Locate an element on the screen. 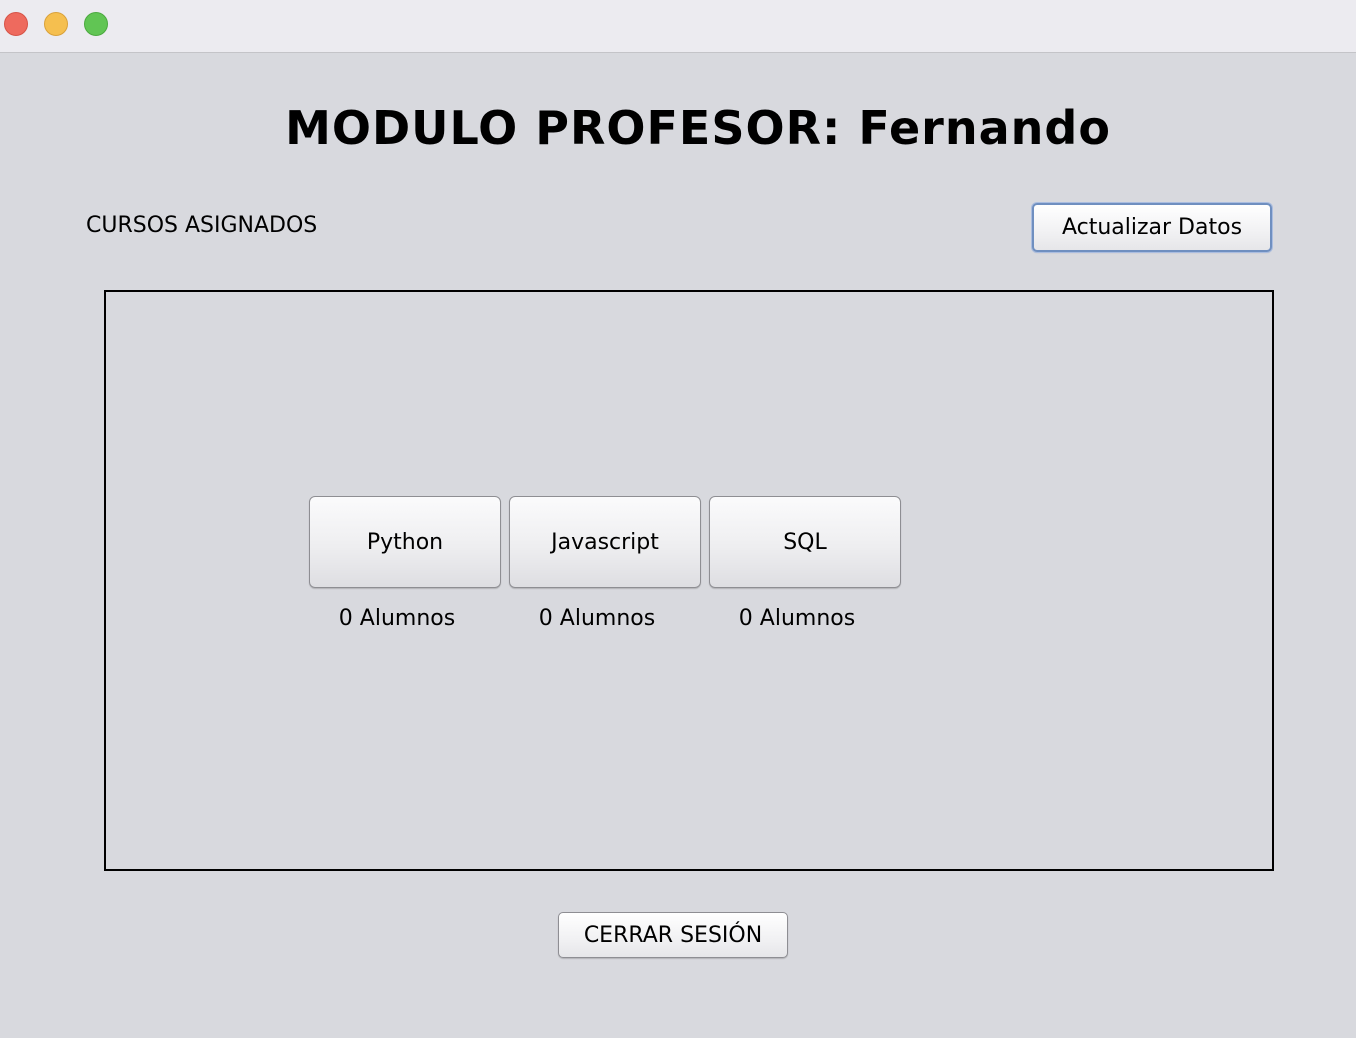  page-title: MODULO PROFESOR: Fernando is located at coordinates (698, 128).